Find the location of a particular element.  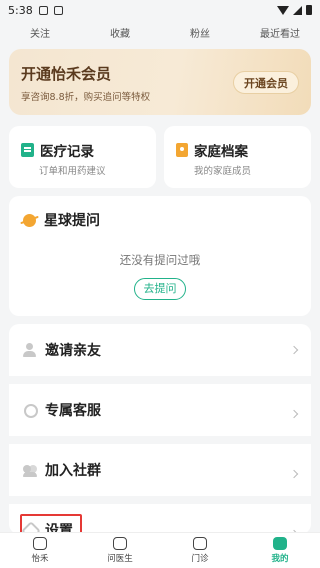

stat-following: 关注 is located at coordinates (40, 32).